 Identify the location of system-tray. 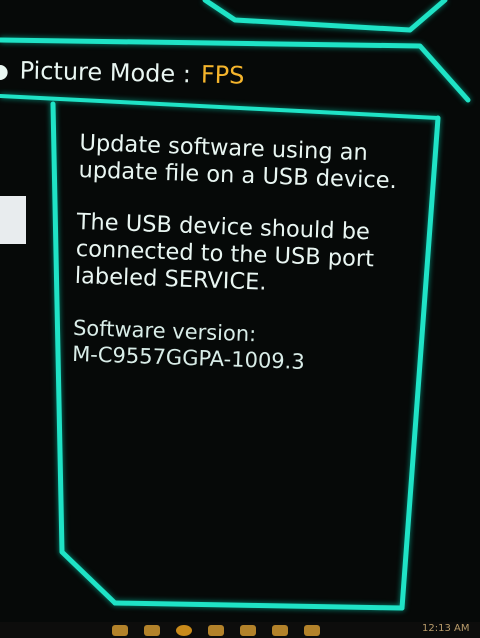
(216, 630).